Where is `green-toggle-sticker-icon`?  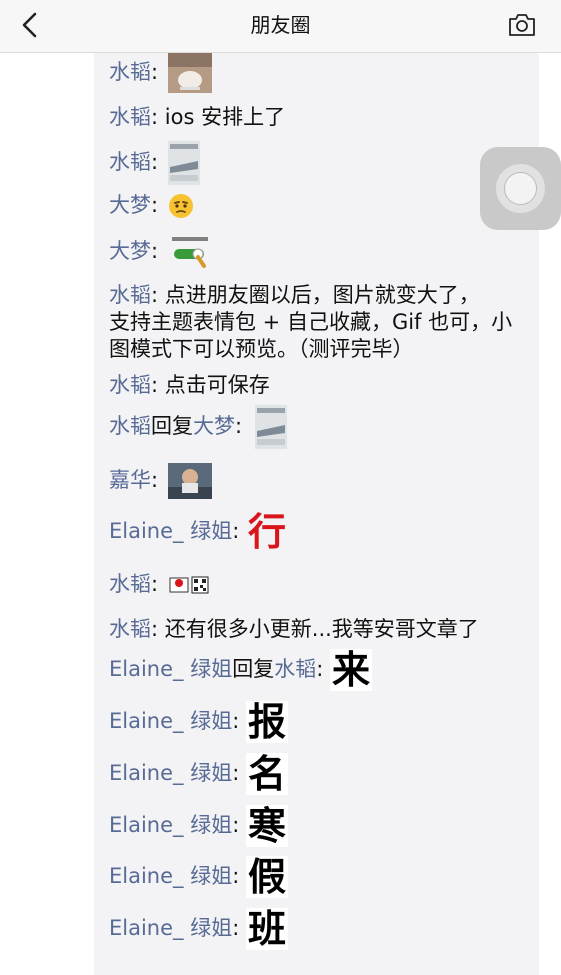 green-toggle-sticker-icon is located at coordinates (190, 252).